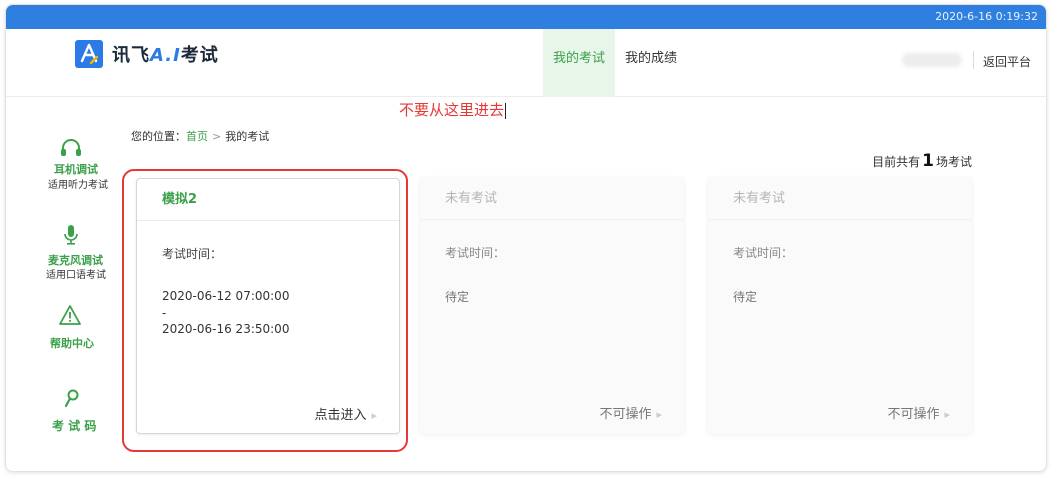  Describe the element at coordinates (89, 54) in the screenshot. I see `logo-icon` at that location.